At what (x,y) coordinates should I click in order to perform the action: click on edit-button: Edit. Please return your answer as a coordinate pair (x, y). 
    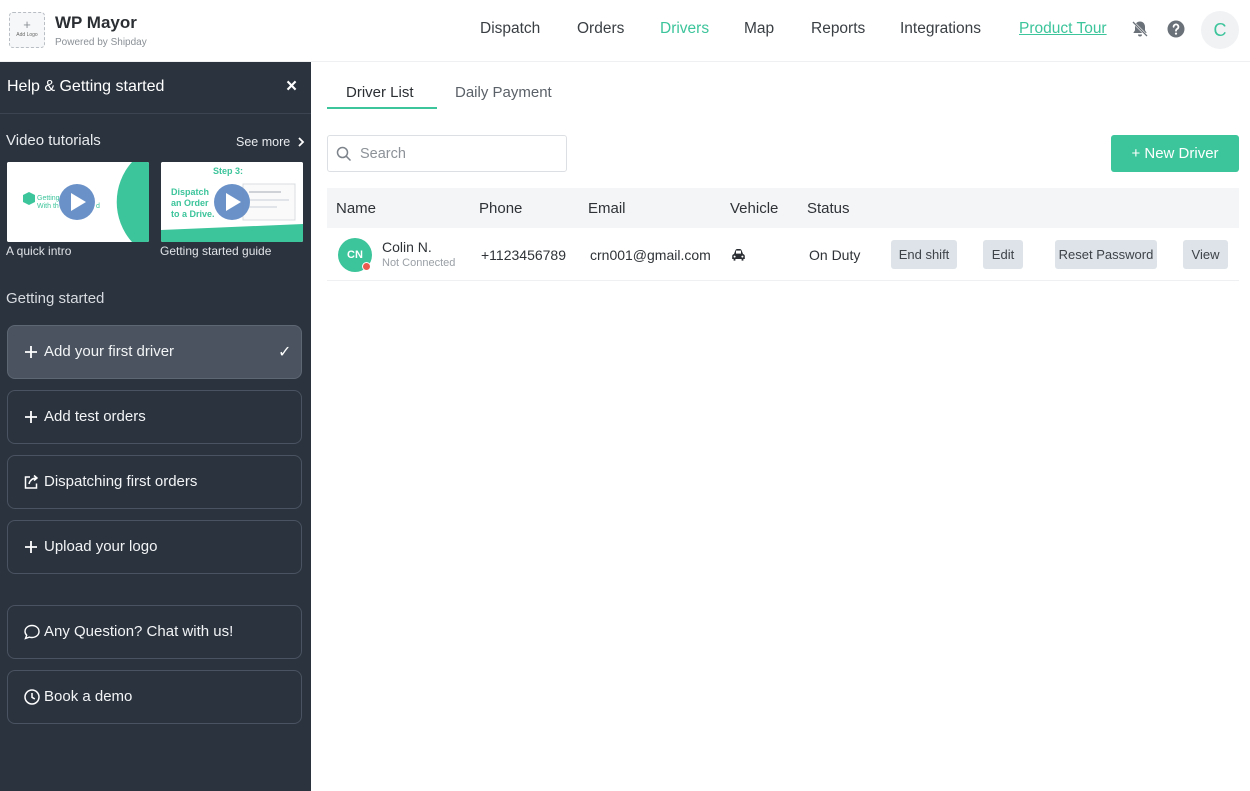
    Looking at the image, I should click on (1003, 254).